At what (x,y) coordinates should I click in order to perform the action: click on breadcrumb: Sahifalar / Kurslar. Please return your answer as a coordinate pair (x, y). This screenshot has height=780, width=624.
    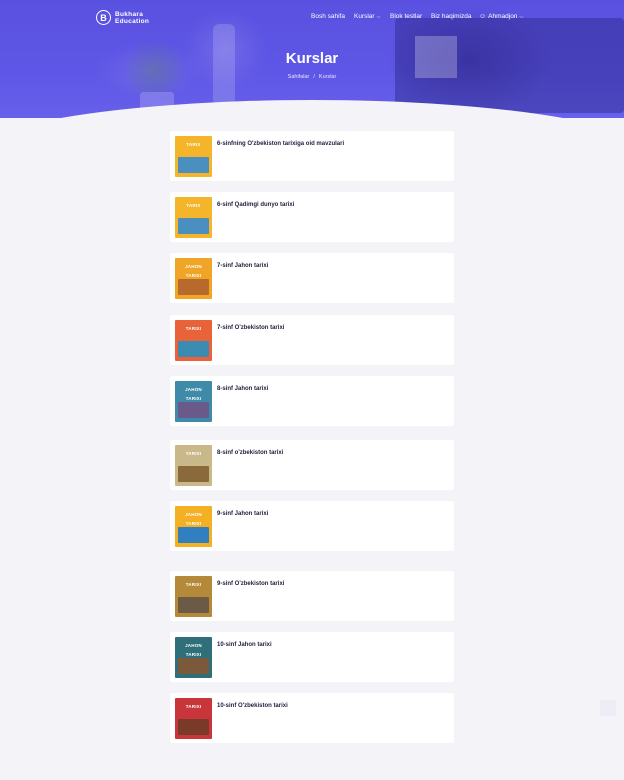
    Looking at the image, I should click on (312, 77).